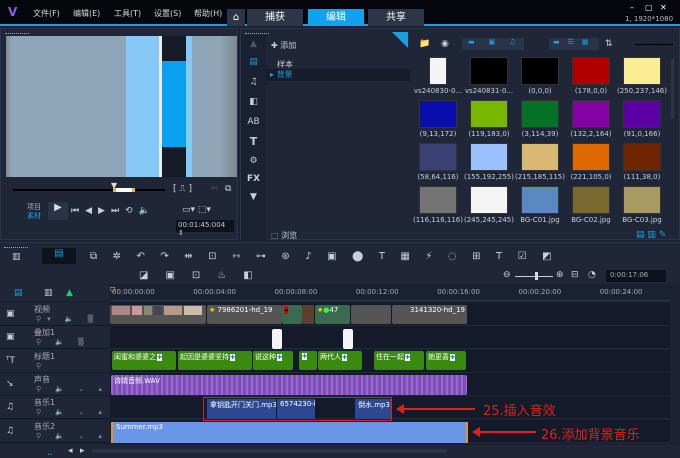 The image size is (680, 458). Describe the element at coordinates (253, 122) in the screenshot. I see `ab-transition-icon: AB` at that location.